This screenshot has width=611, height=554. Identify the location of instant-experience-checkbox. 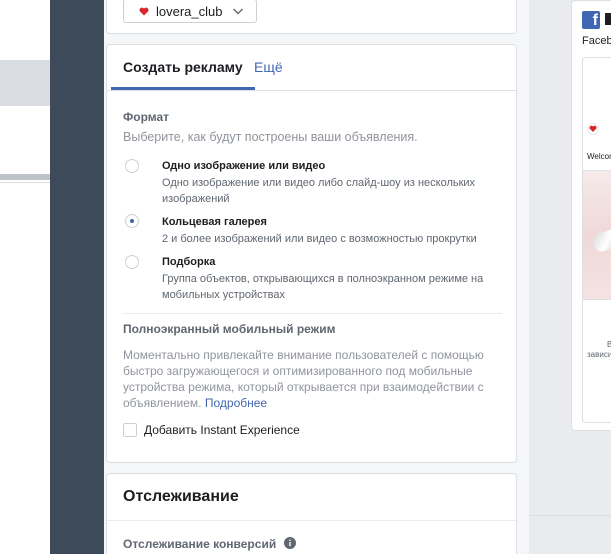
(130, 430).